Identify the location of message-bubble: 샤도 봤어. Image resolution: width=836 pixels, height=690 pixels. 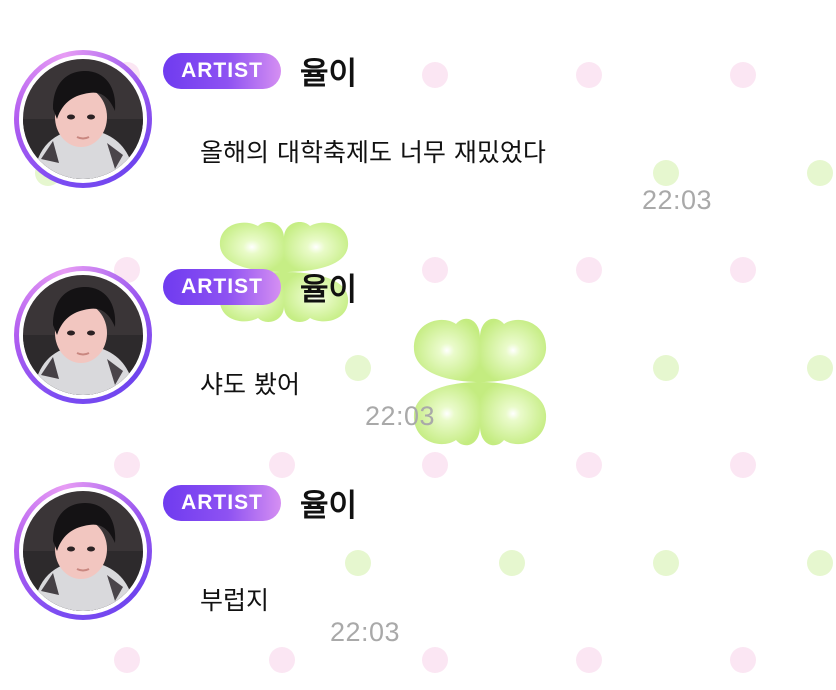
(247, 384).